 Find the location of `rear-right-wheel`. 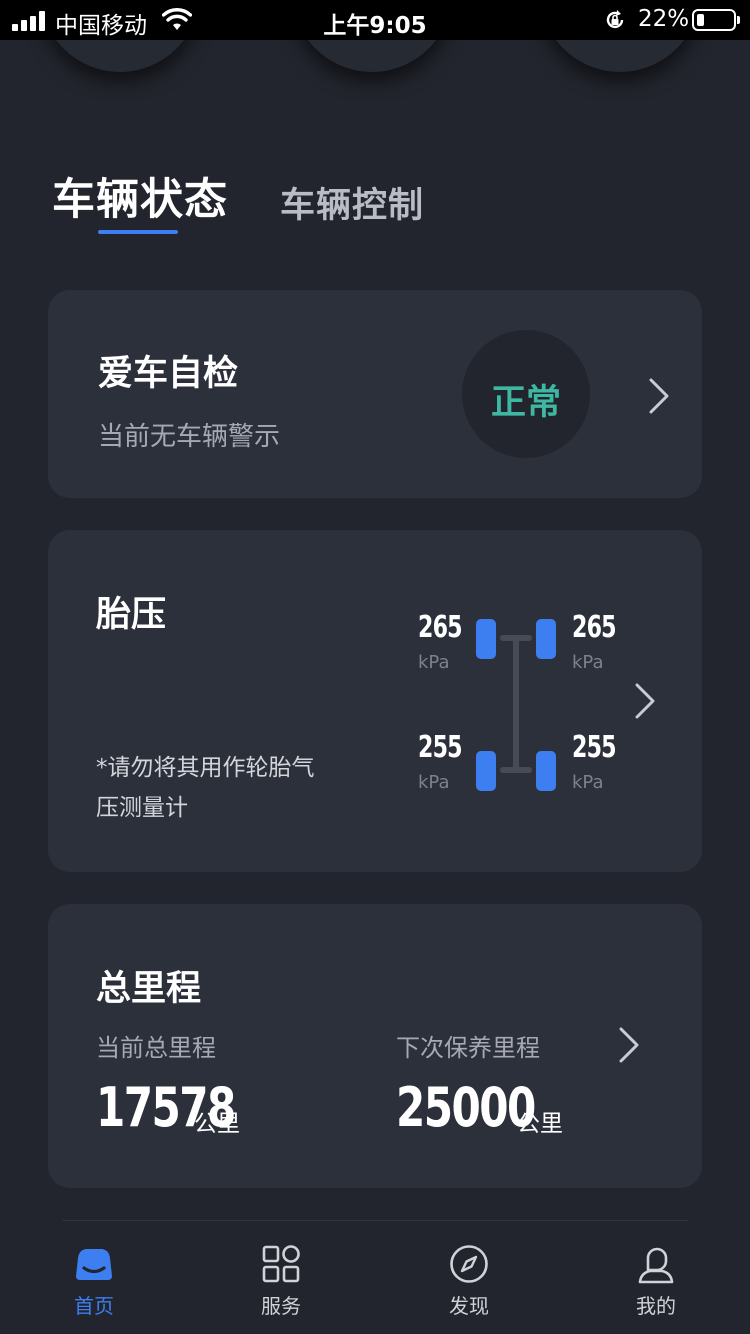

rear-right-wheel is located at coordinates (546, 771).